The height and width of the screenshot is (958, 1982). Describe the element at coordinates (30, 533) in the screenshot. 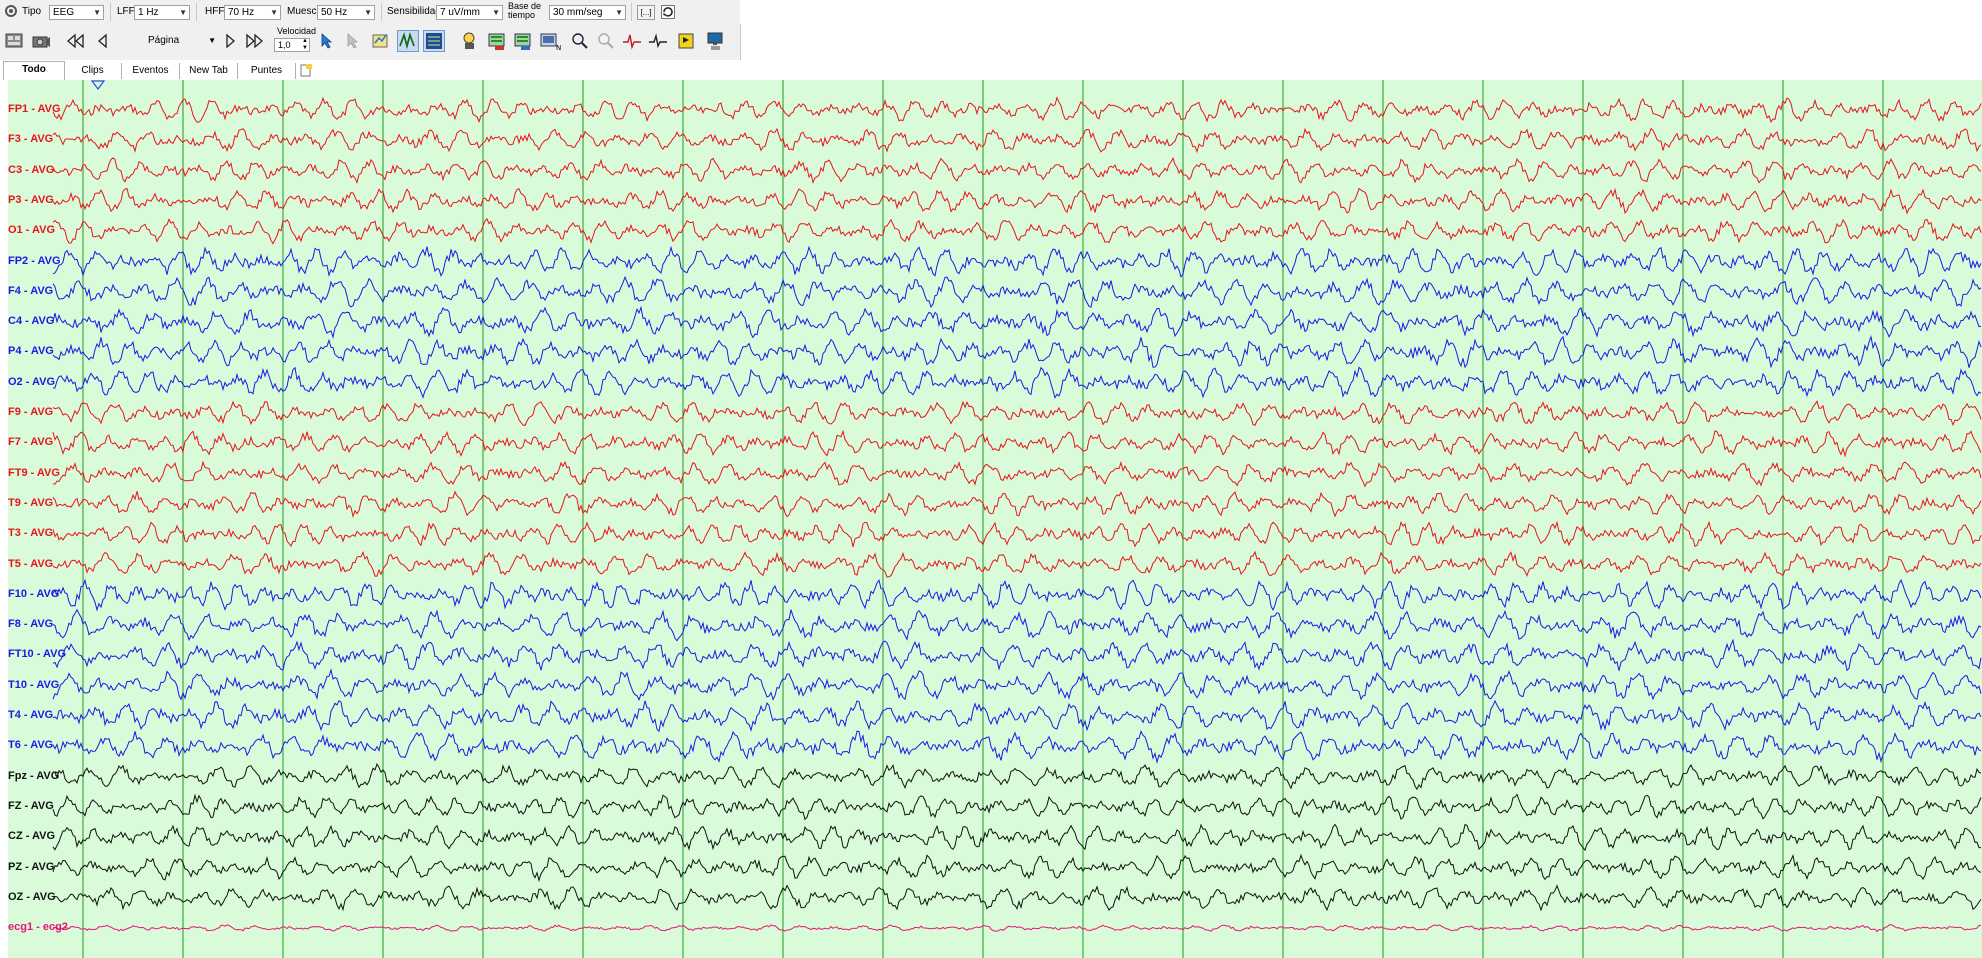

I see `channel-label: T3 - AVG` at that location.